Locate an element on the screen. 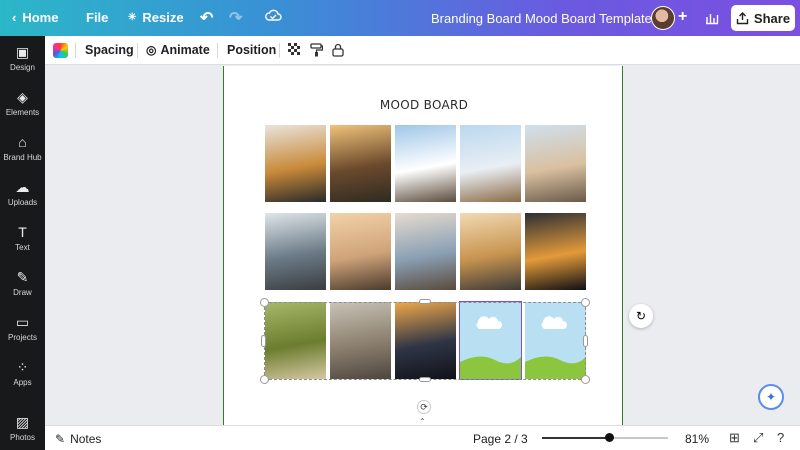 The height and width of the screenshot is (450, 800). spacing-label: Spacing is located at coordinates (109, 50).